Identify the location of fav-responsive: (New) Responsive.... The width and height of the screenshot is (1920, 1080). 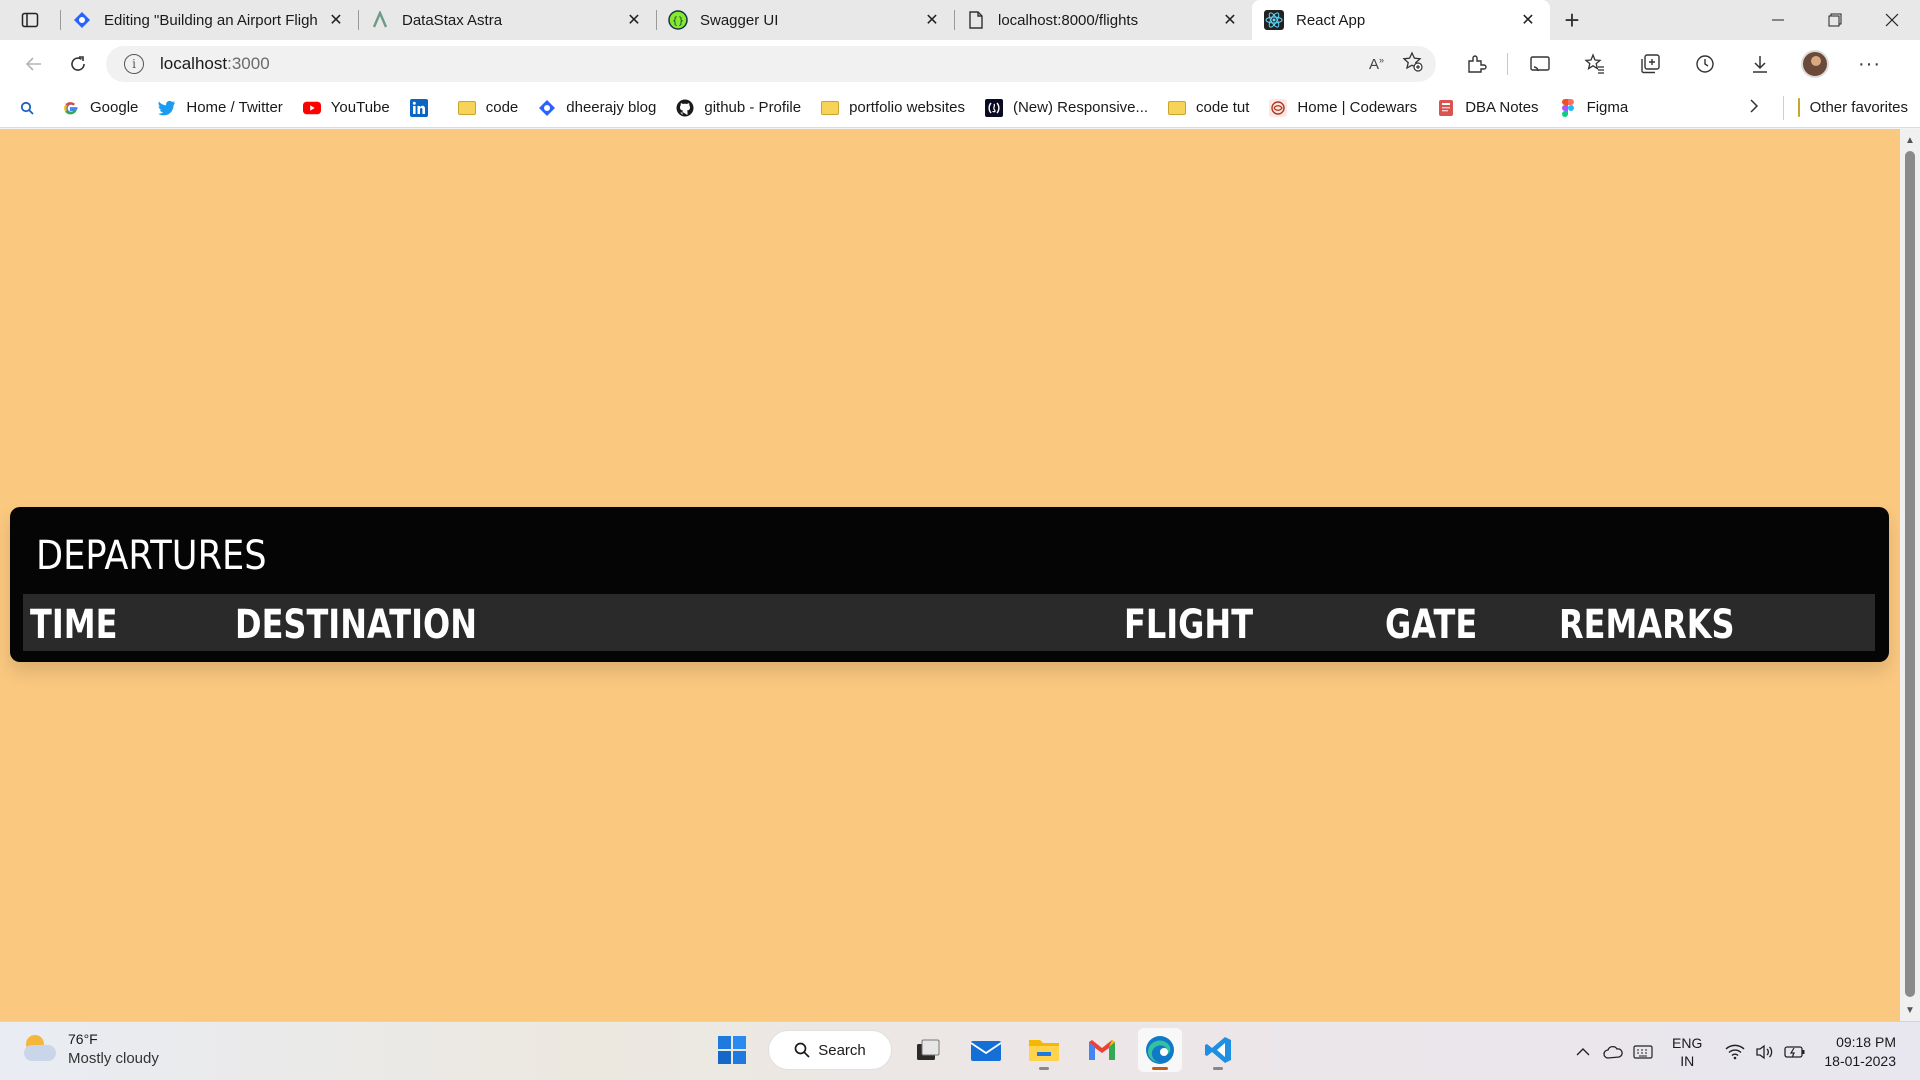
(1066, 107).